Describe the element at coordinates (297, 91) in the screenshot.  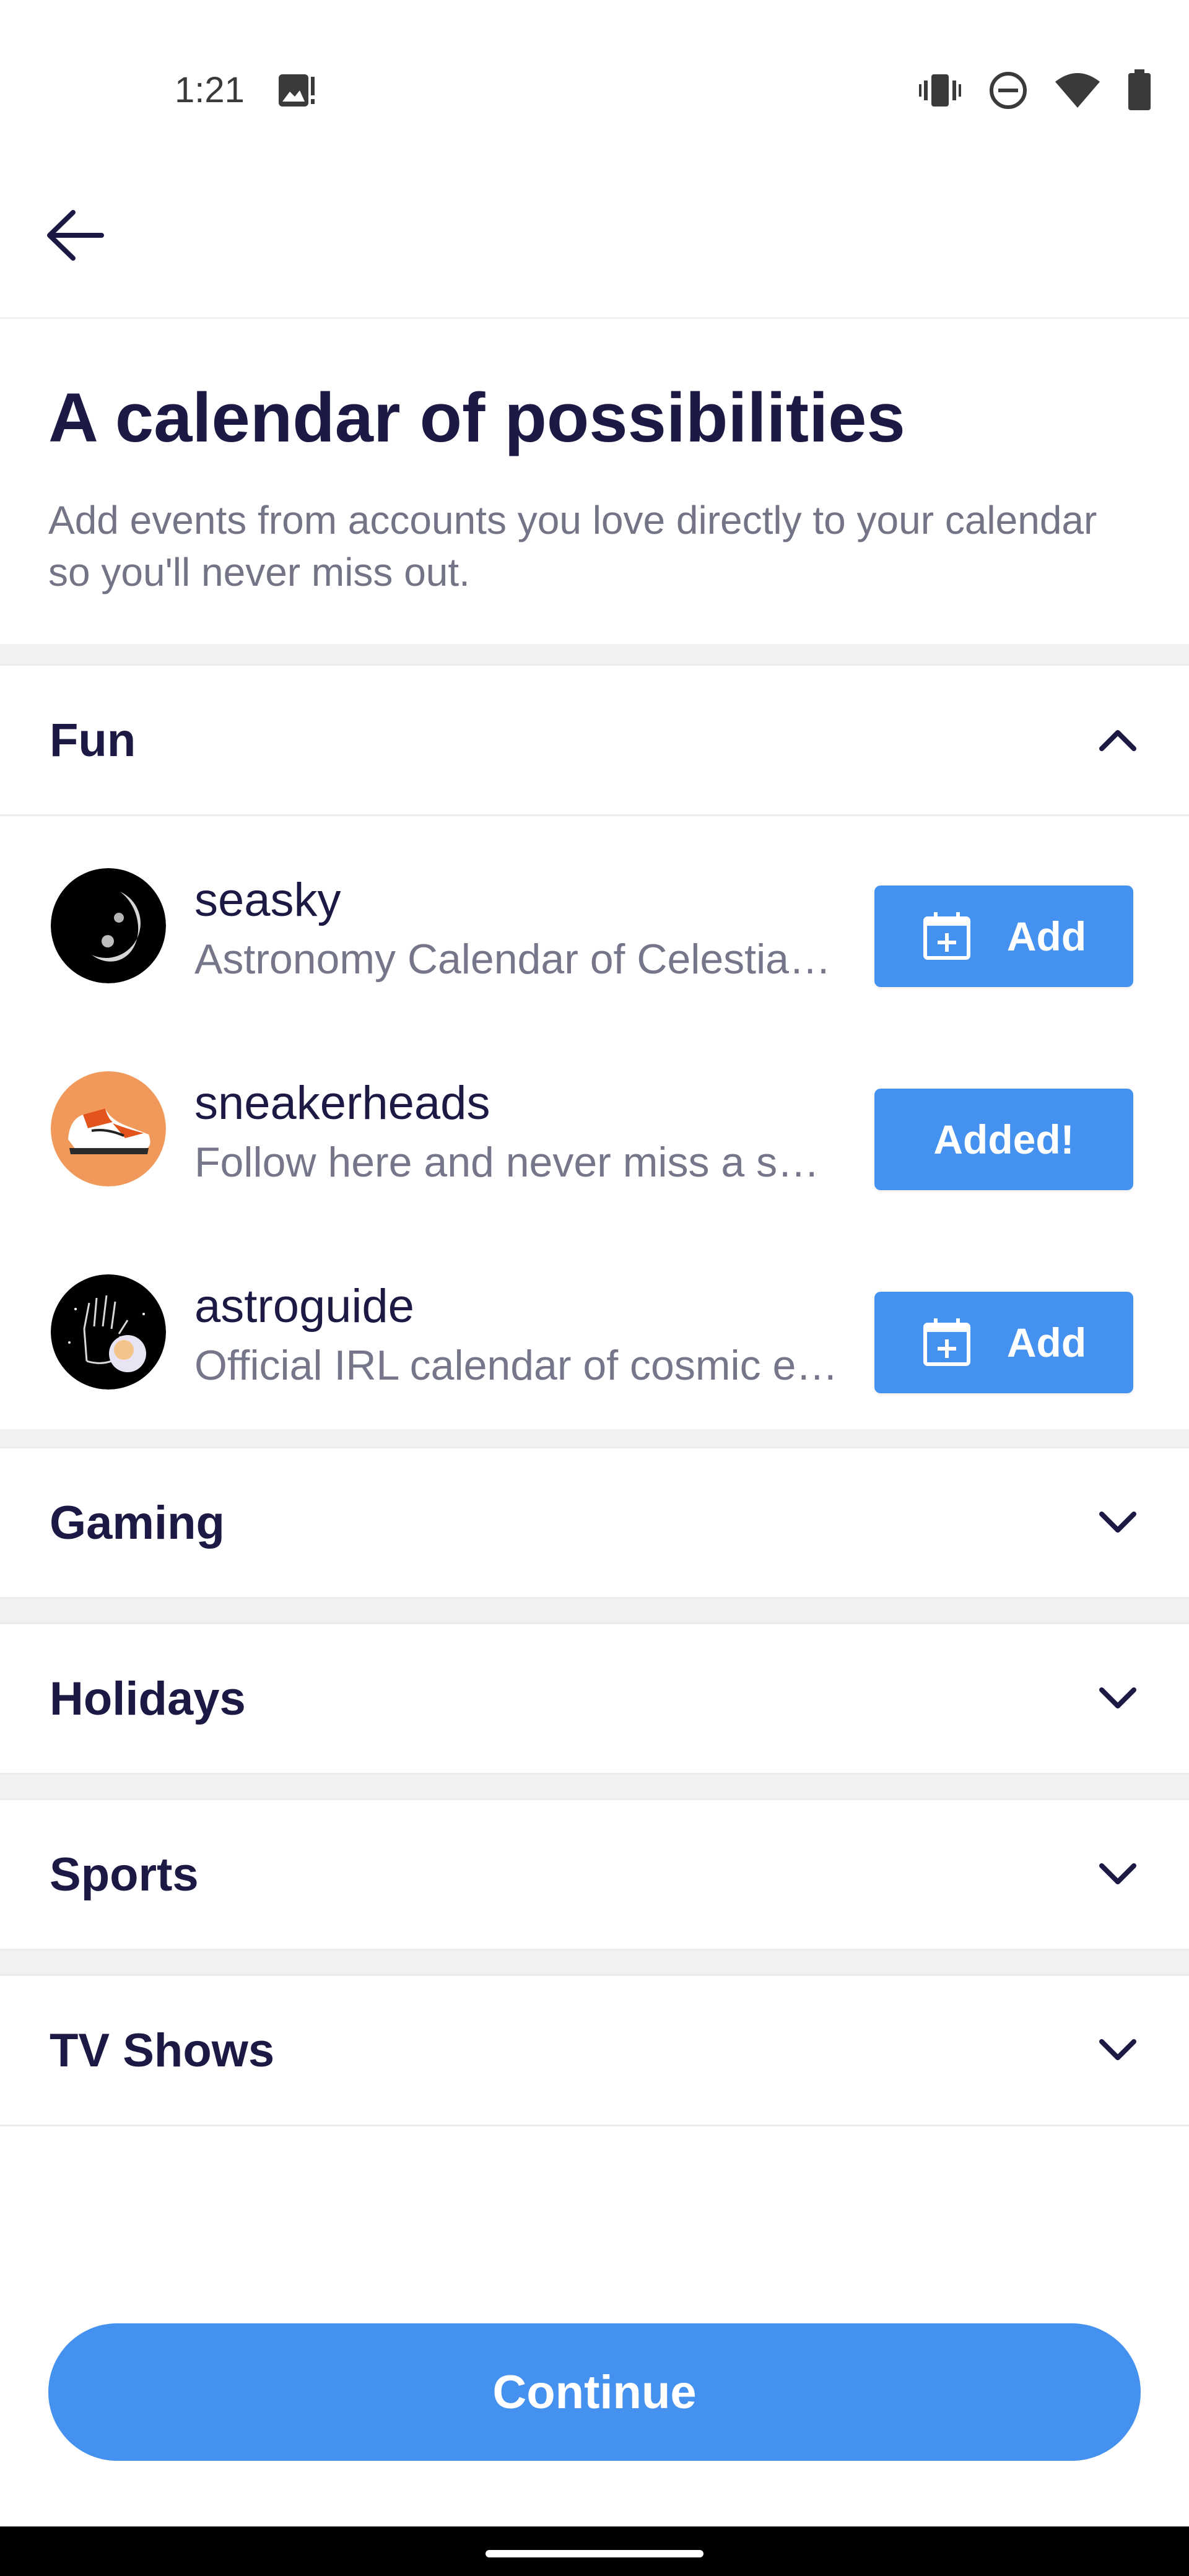
I see `image-alert-icon` at that location.